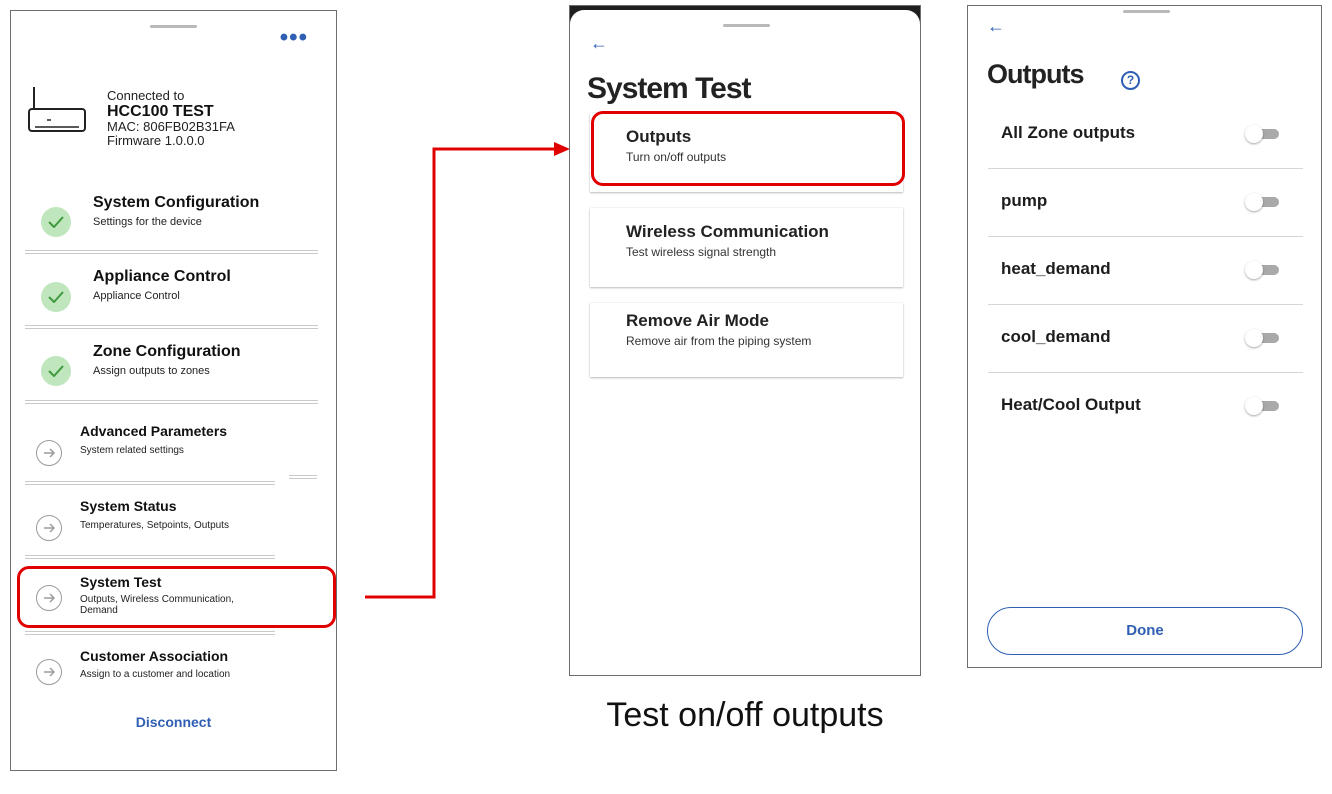  I want to click on flow-arrow, so click(467, 370).